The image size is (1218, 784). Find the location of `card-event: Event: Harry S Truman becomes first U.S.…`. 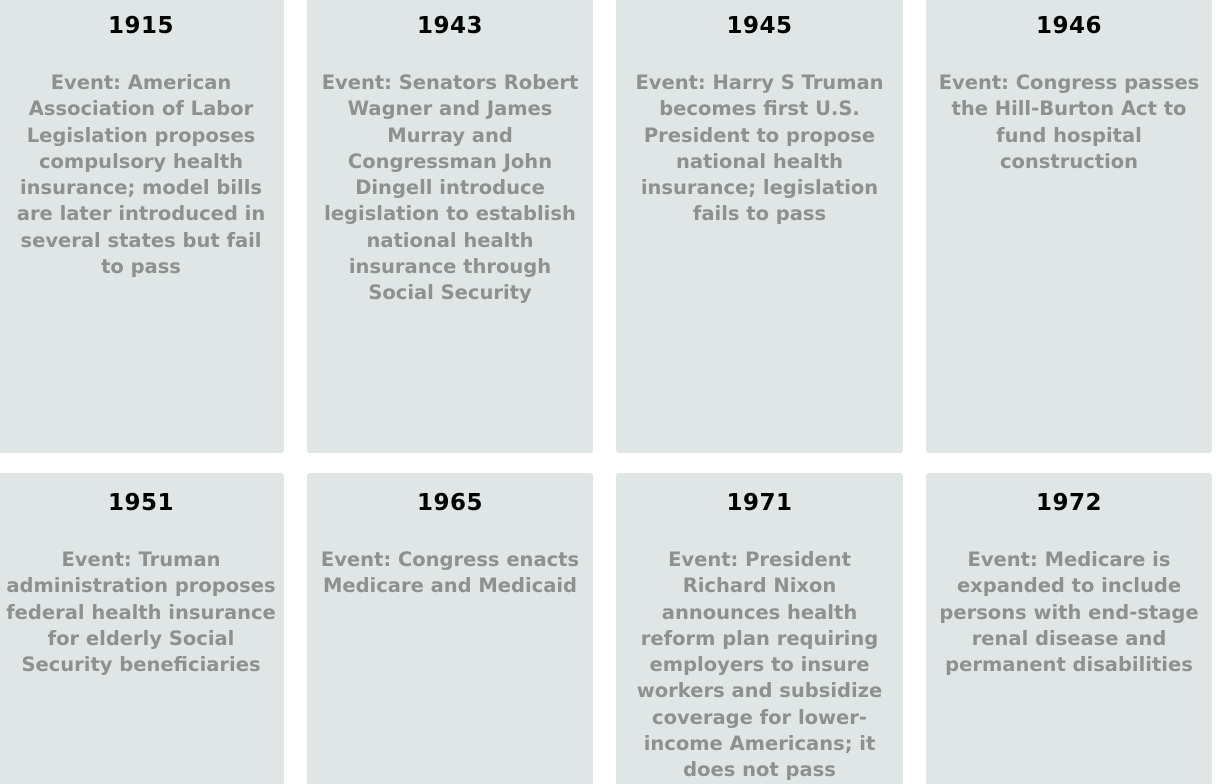

card-event: Event: Harry S Truman becomes first U.S.… is located at coordinates (759, 148).